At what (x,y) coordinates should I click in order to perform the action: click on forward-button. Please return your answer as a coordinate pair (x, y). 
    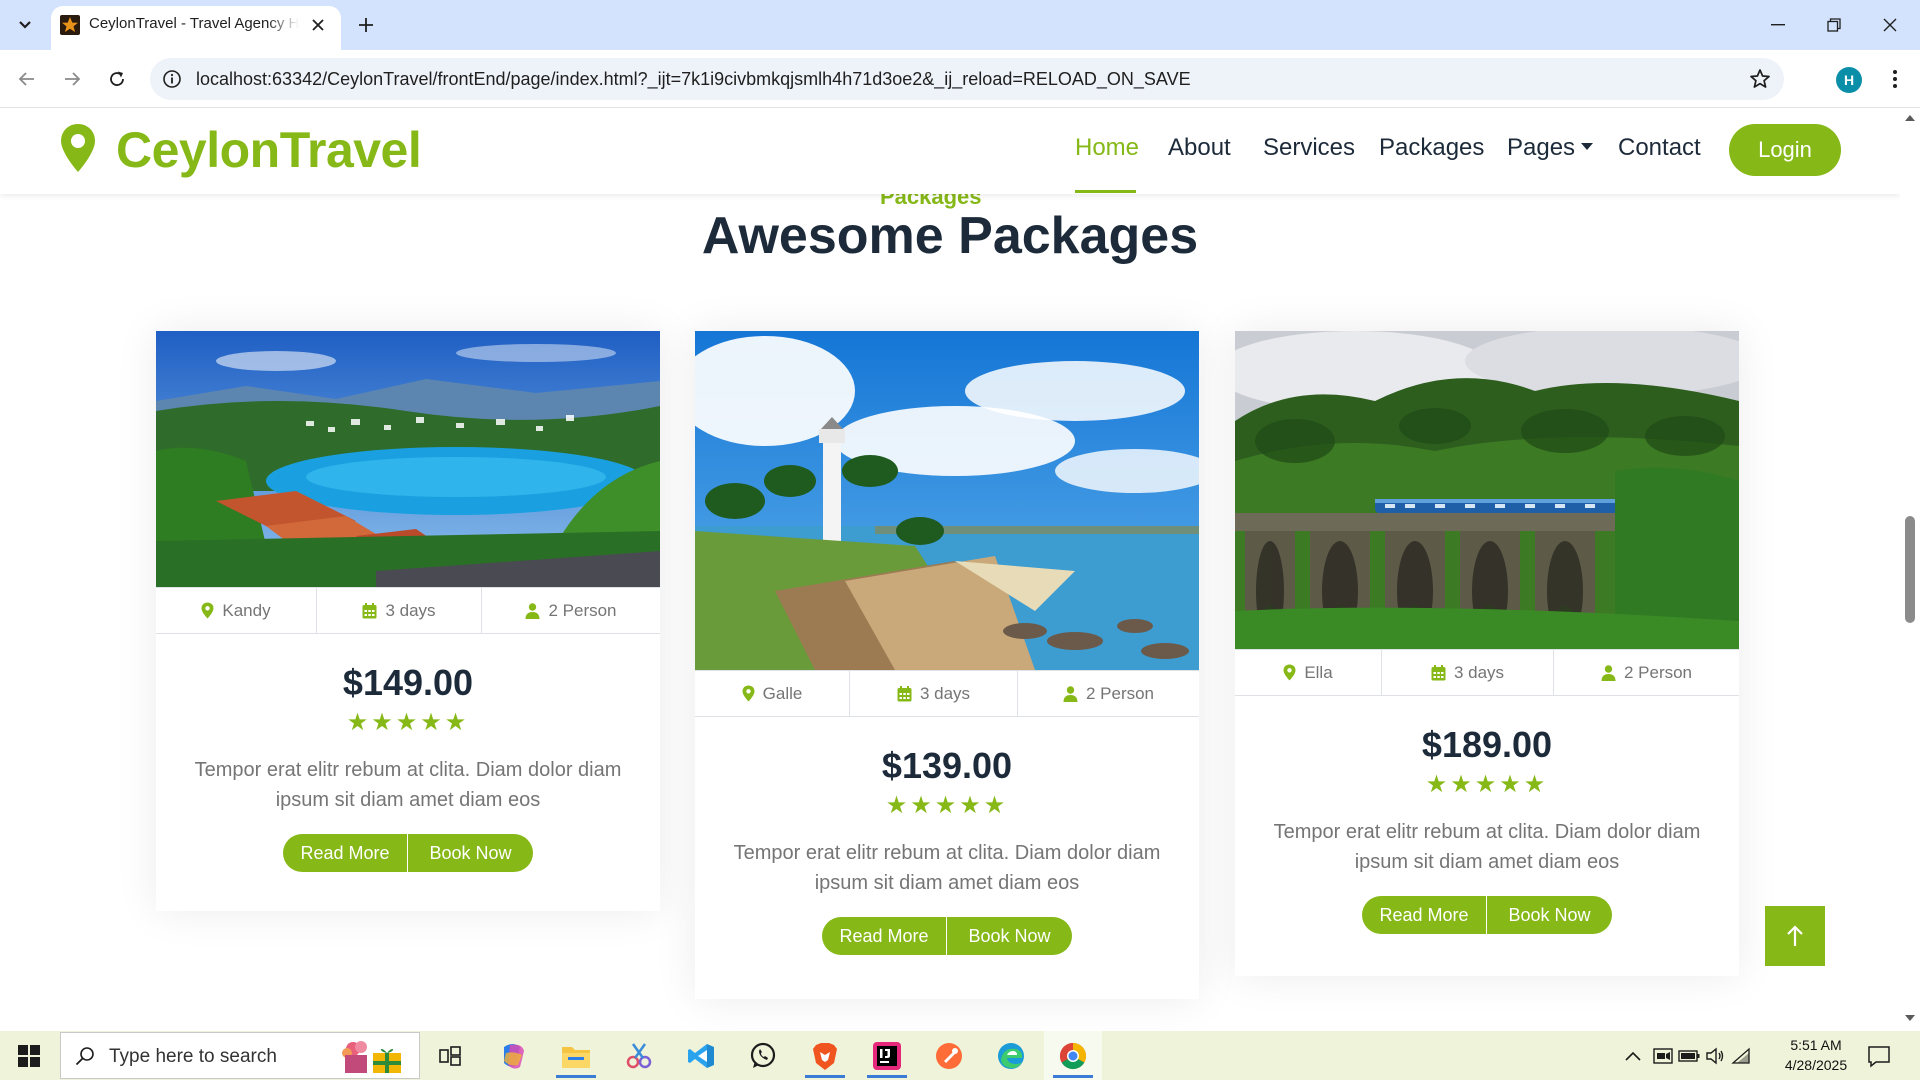
    Looking at the image, I should click on (72, 79).